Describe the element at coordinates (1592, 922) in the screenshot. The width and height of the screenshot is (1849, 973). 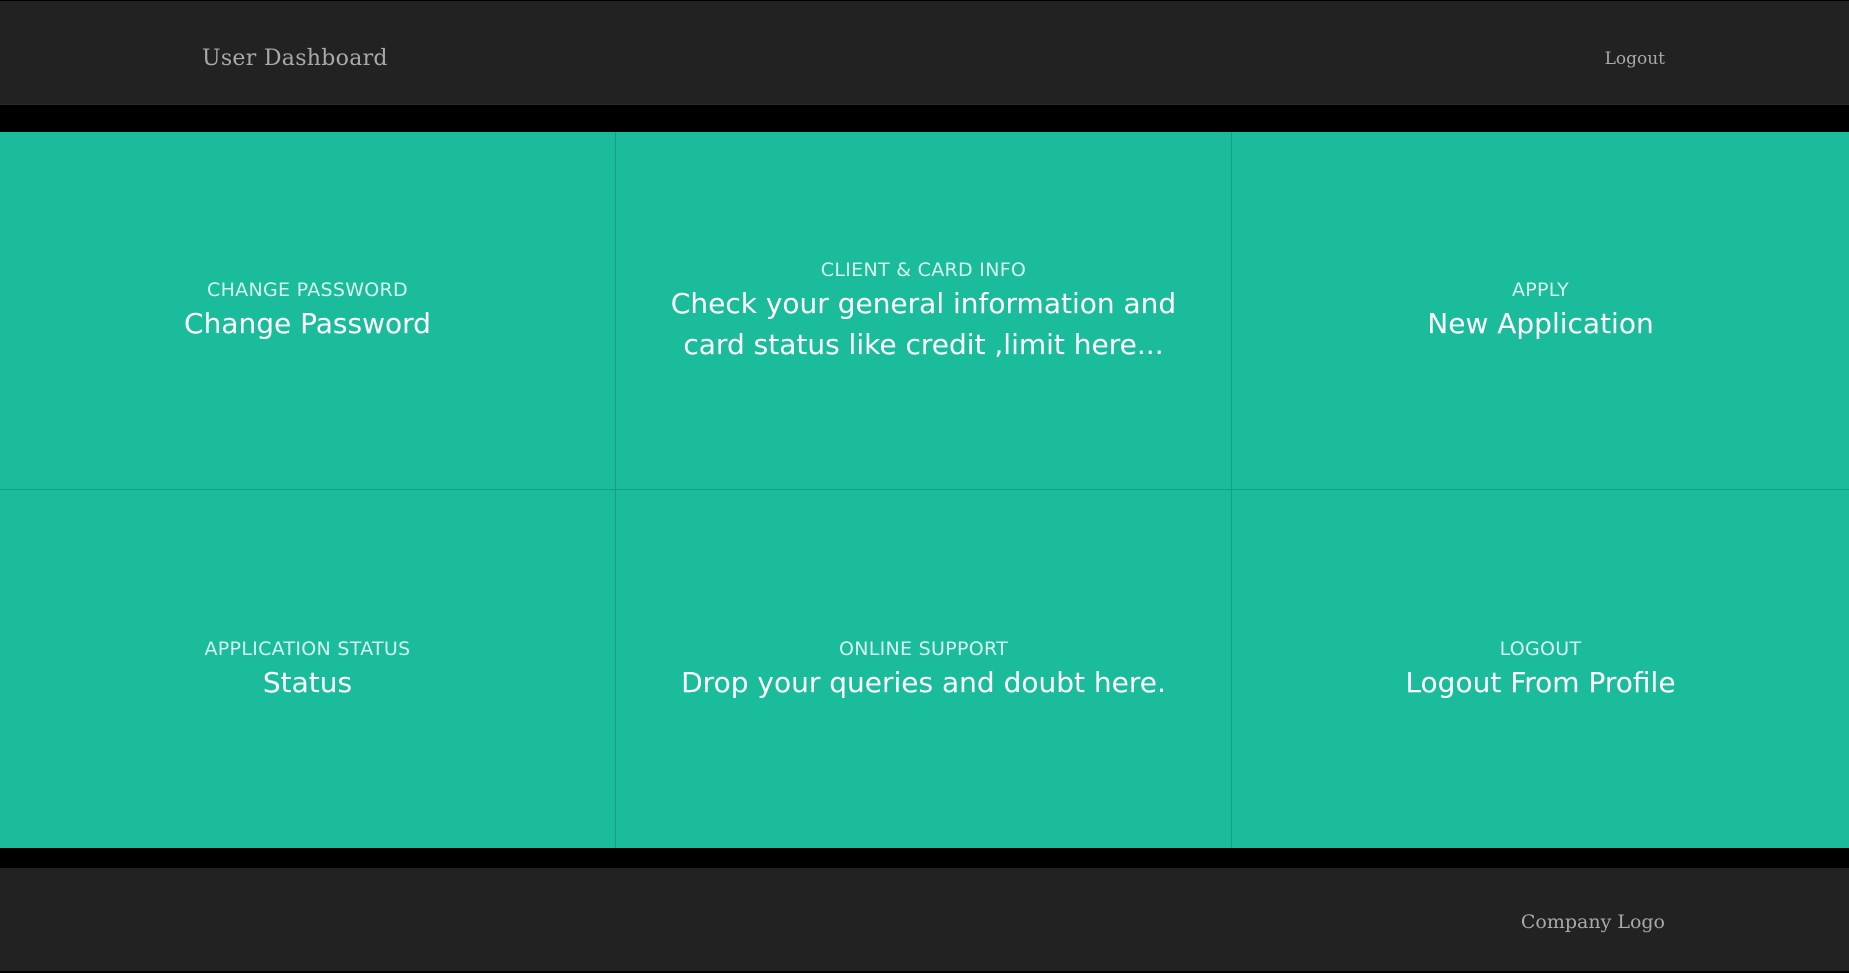
I see `company-logo: Company Logo` at that location.